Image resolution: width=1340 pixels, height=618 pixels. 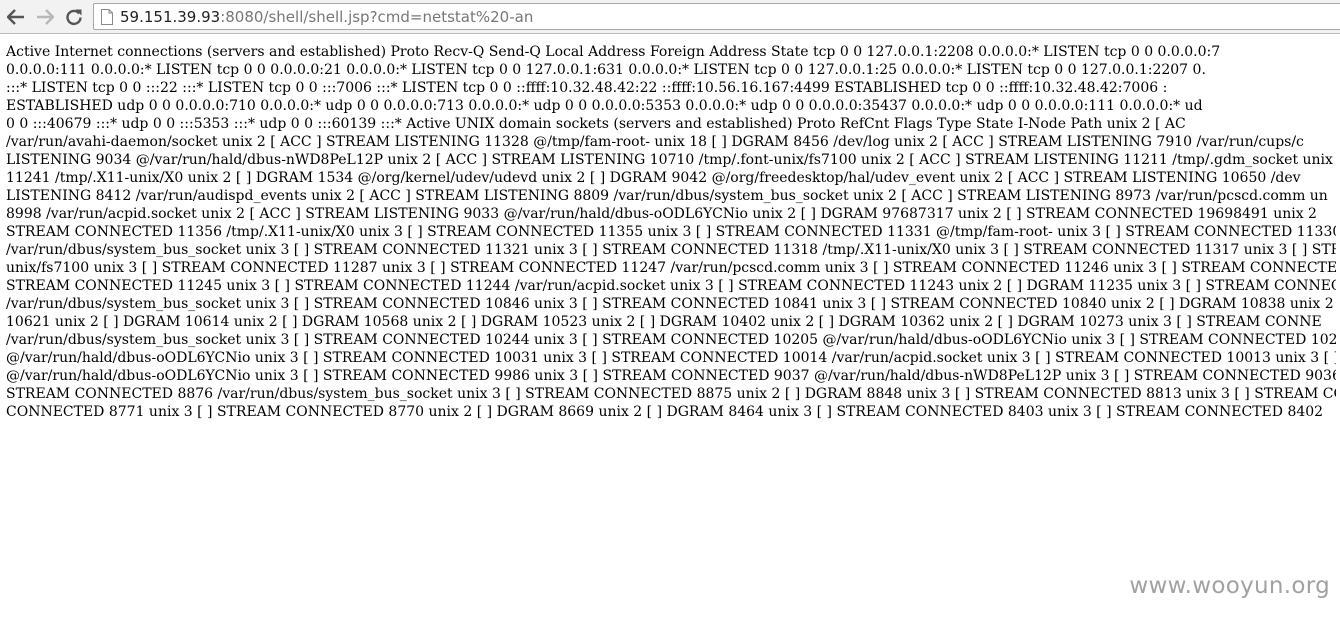 I want to click on forward-arrow-icon, so click(x=45, y=17).